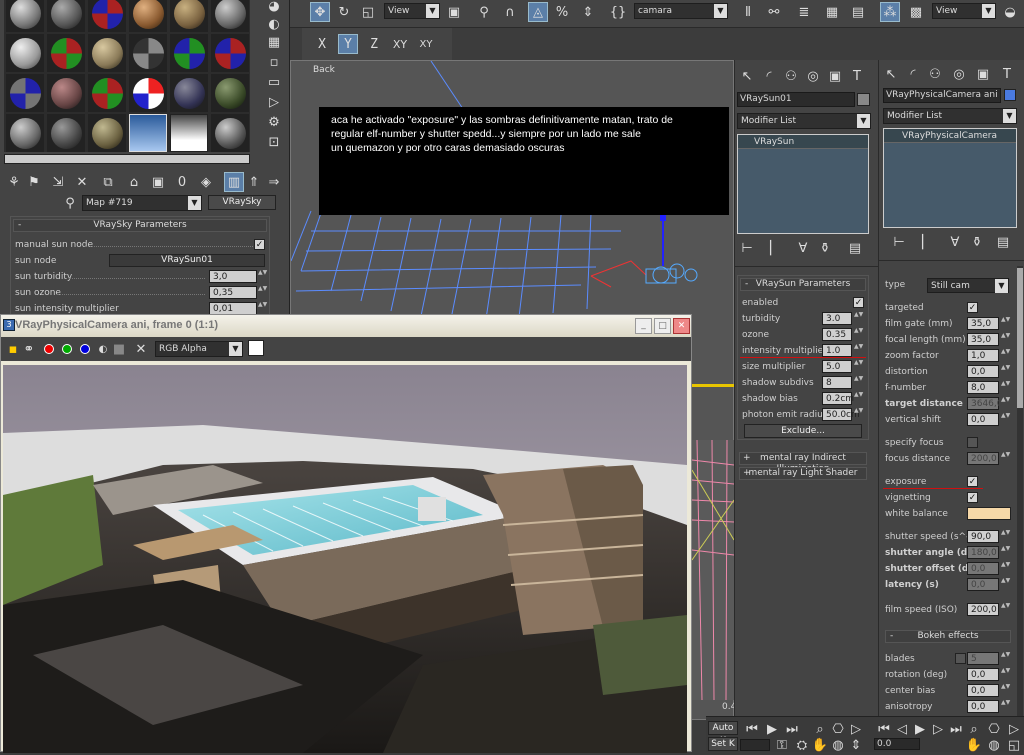  What do you see at coordinates (835, 76) in the screenshot?
I see `display-tab-icon: ▣` at bounding box center [835, 76].